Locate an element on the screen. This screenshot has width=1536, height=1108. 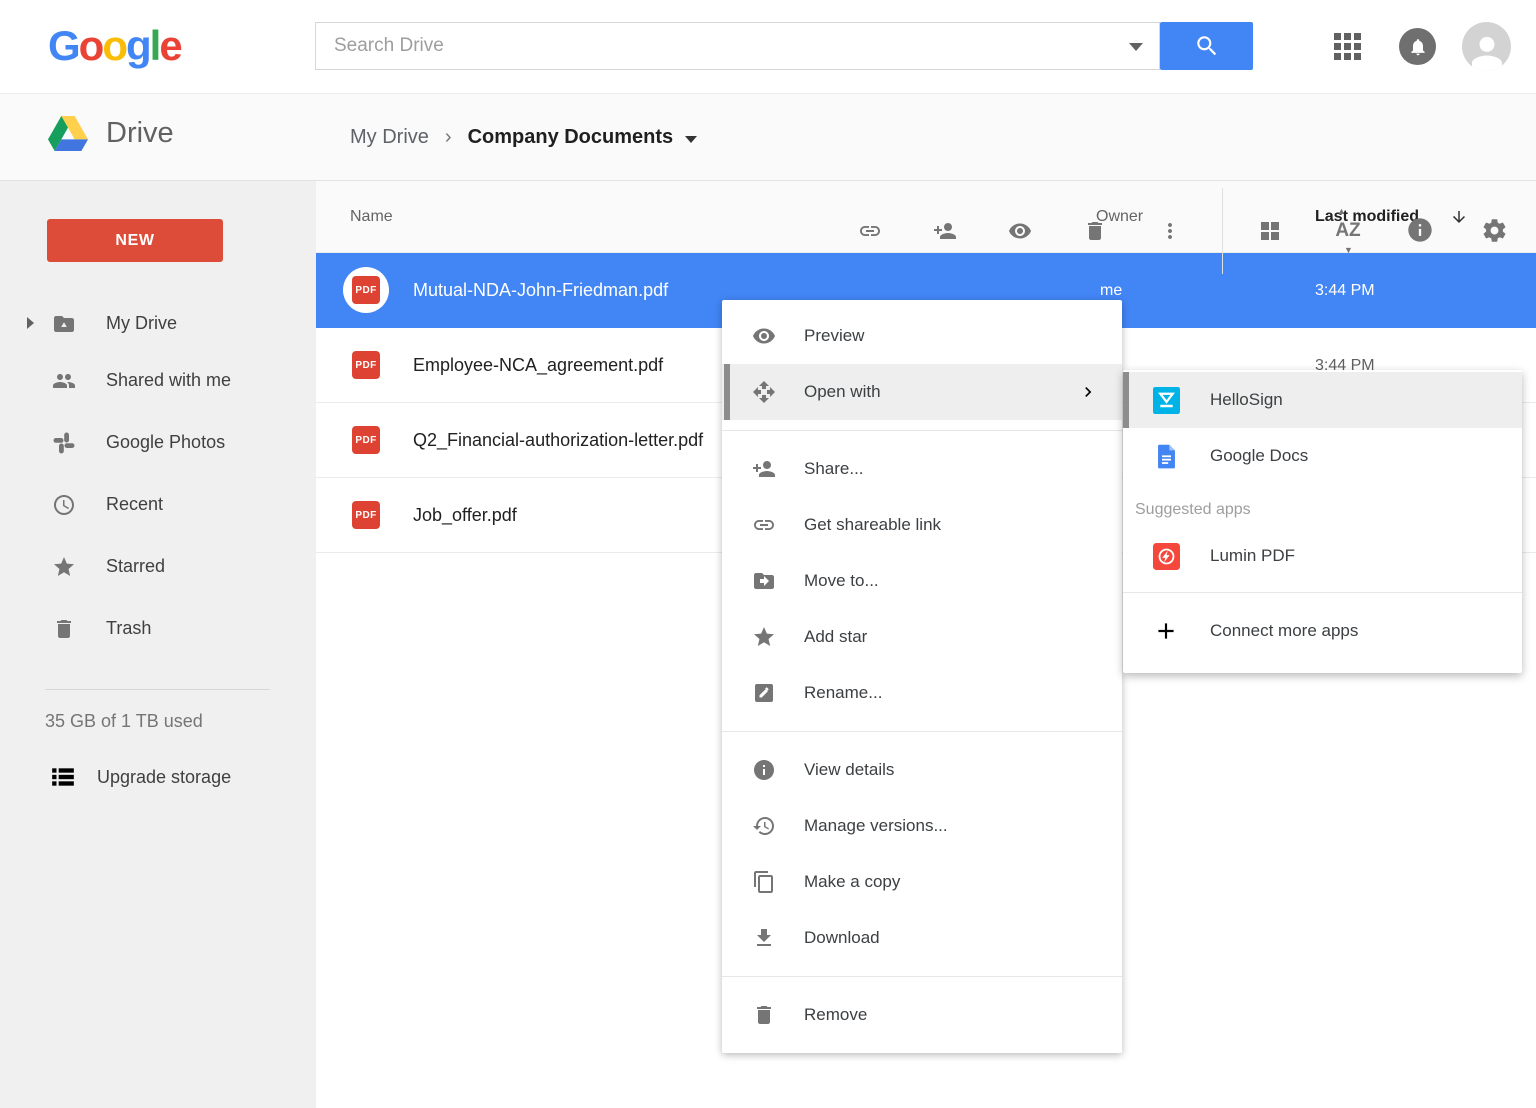
info-circle-icon is located at coordinates (764, 770).